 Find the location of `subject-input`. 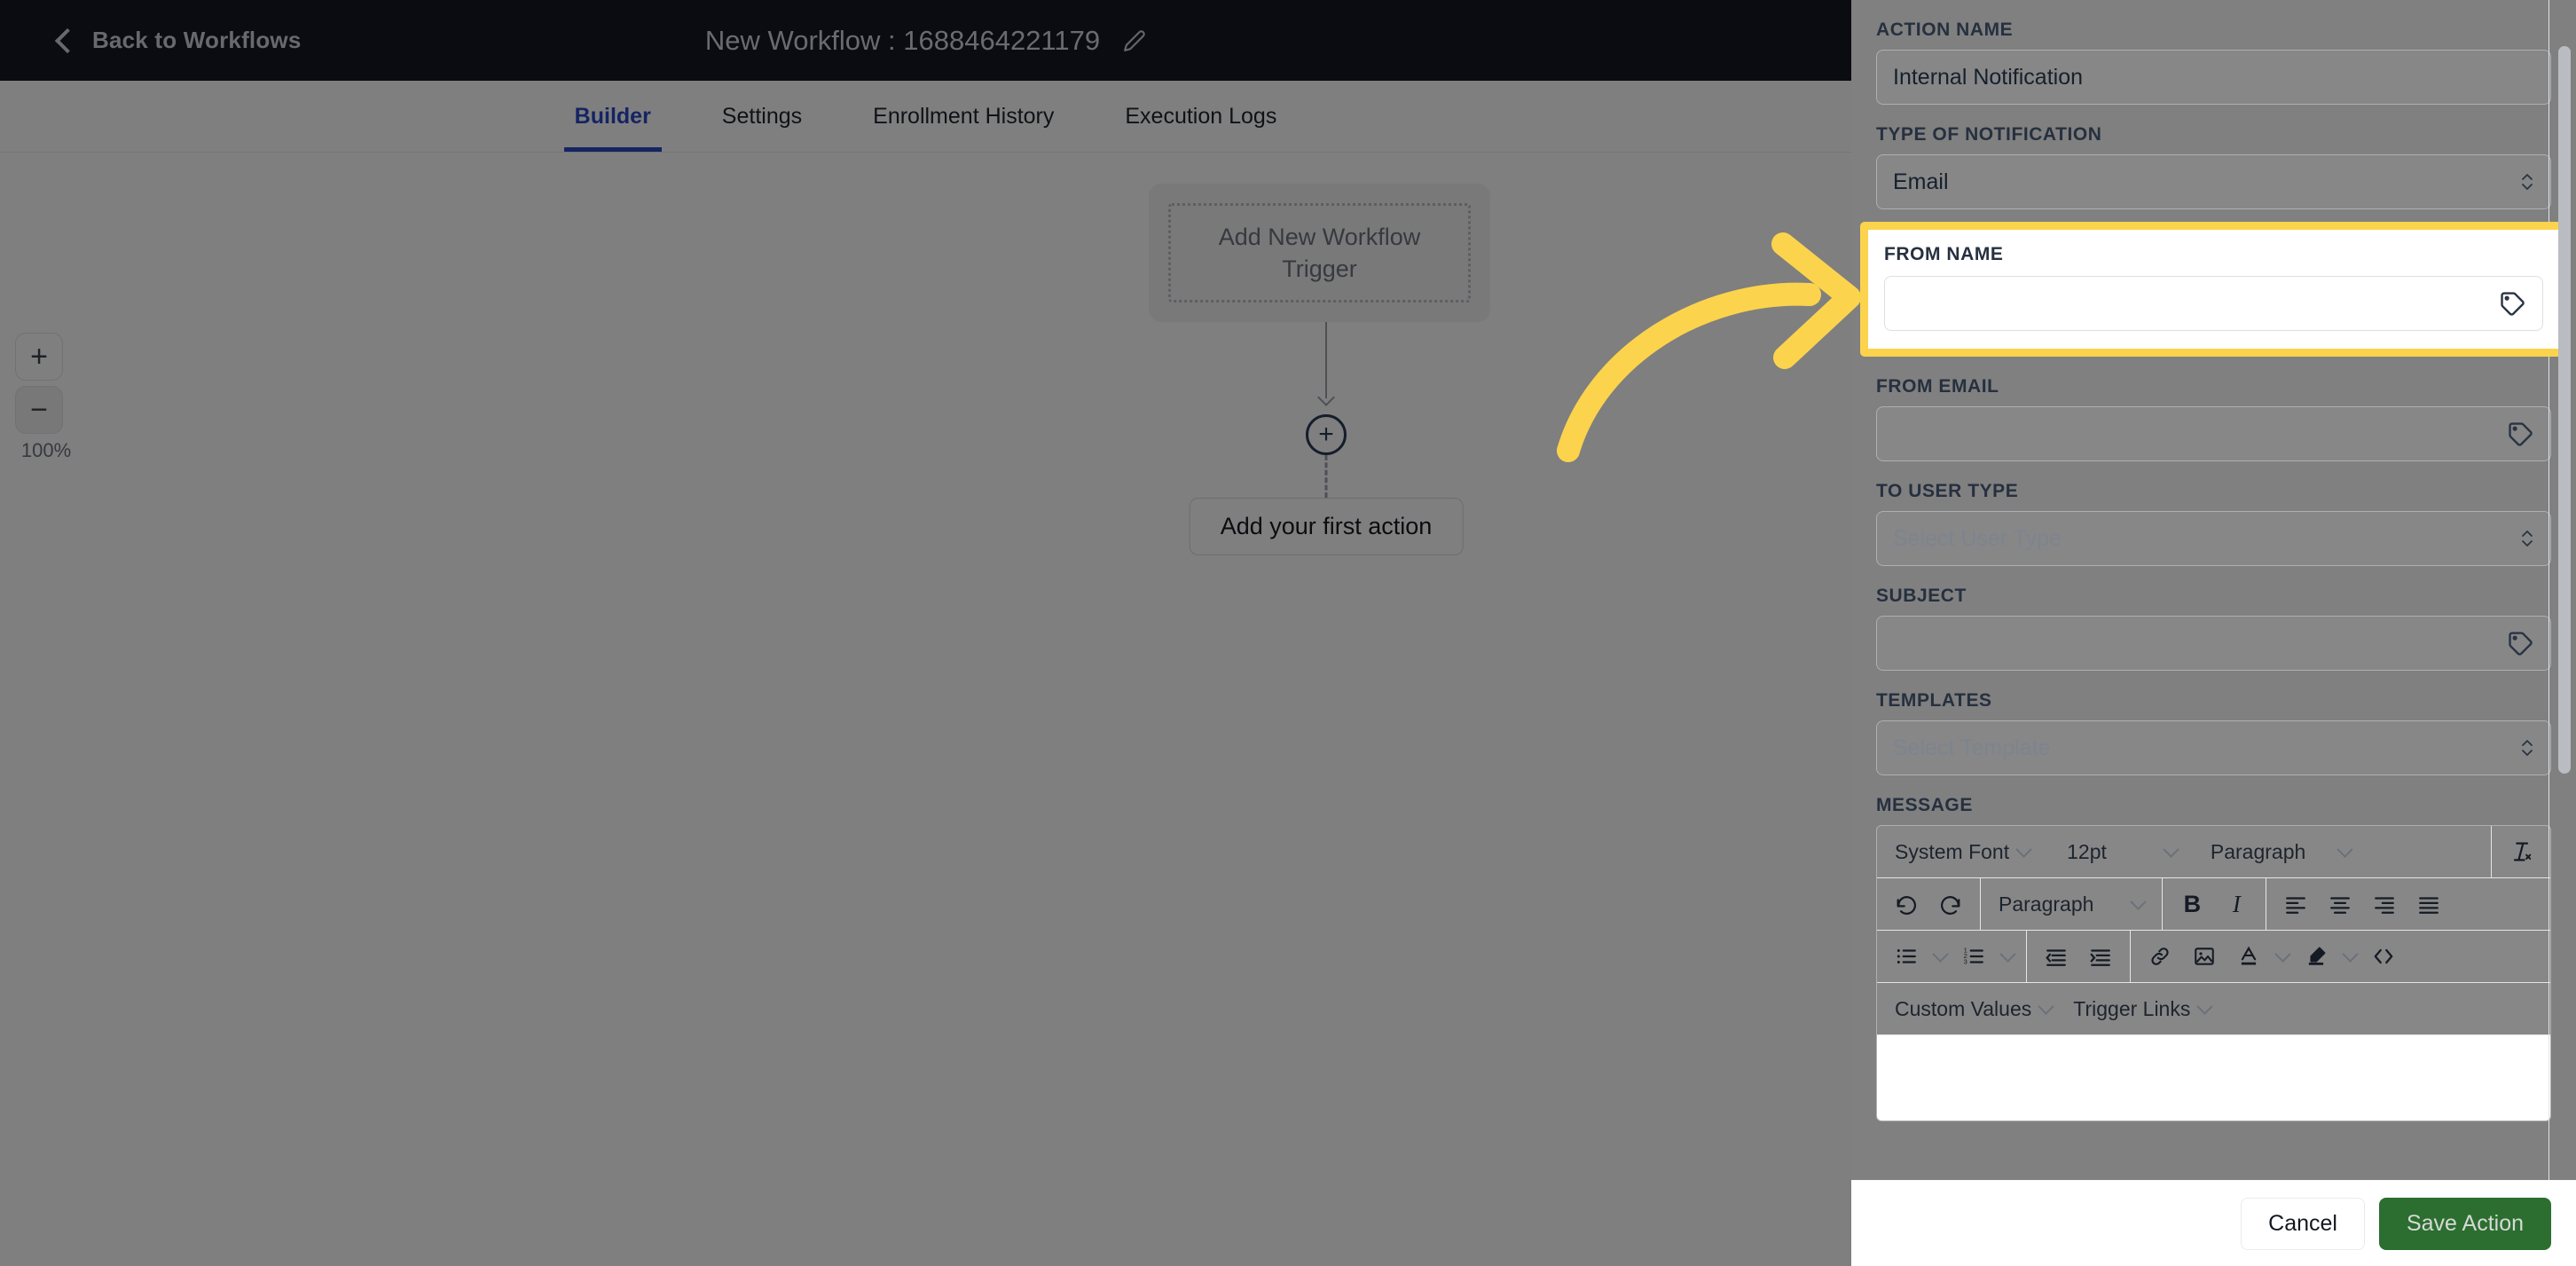

subject-input is located at coordinates (2213, 644).